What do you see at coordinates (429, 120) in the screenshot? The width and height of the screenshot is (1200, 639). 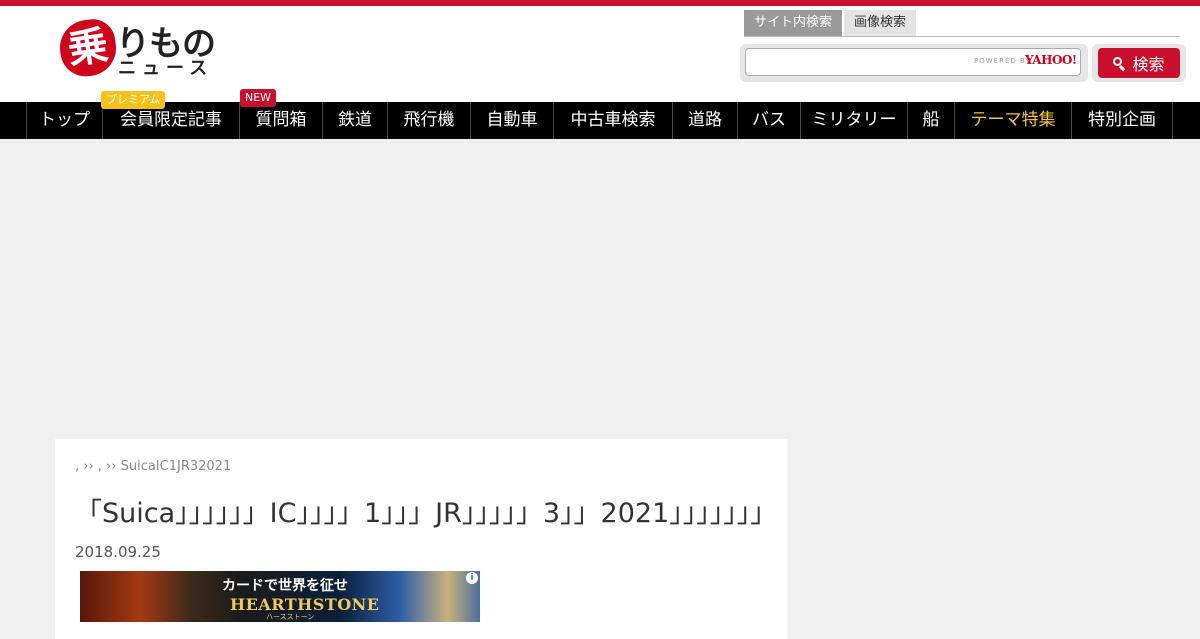 I see `nav-item-aircraft: 飛行機` at bounding box center [429, 120].